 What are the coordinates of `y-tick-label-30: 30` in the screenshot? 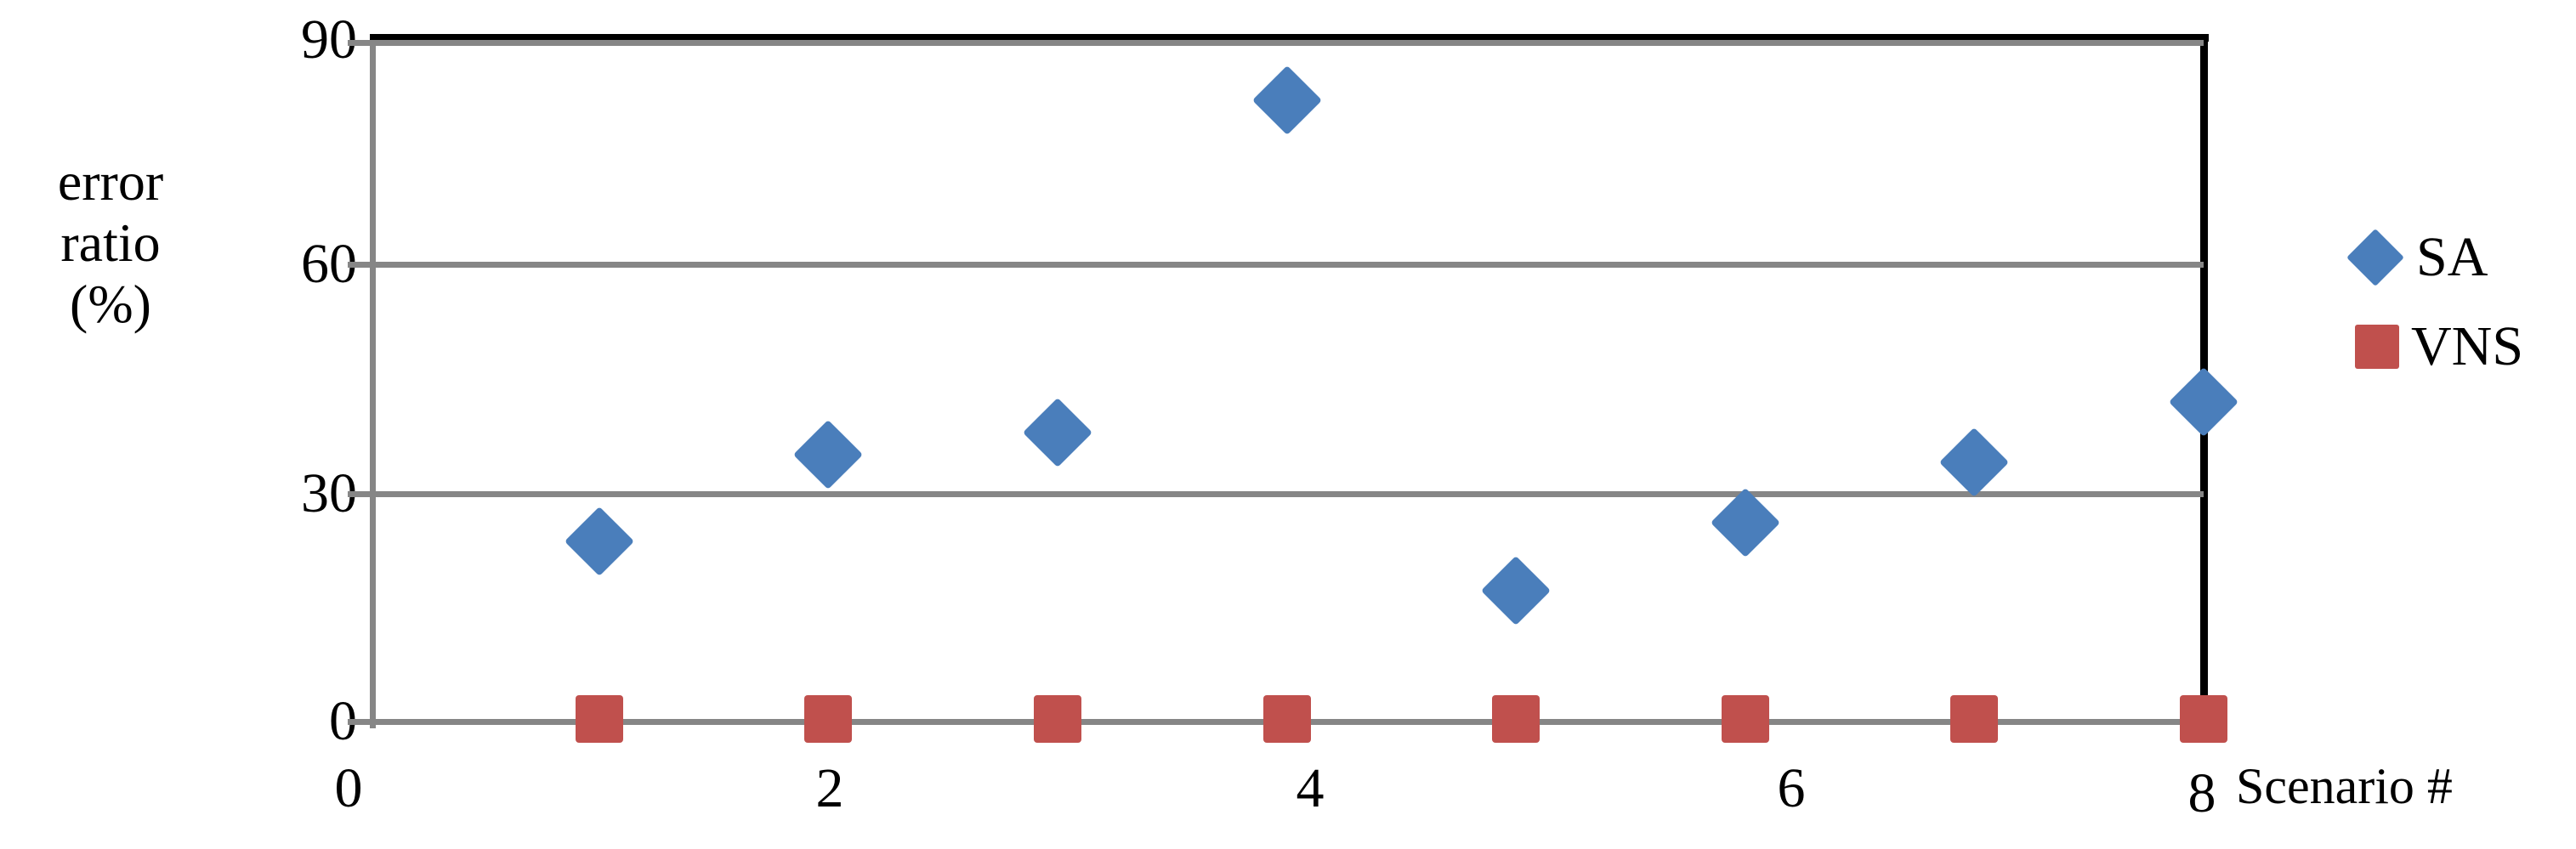 It's located at (329, 493).